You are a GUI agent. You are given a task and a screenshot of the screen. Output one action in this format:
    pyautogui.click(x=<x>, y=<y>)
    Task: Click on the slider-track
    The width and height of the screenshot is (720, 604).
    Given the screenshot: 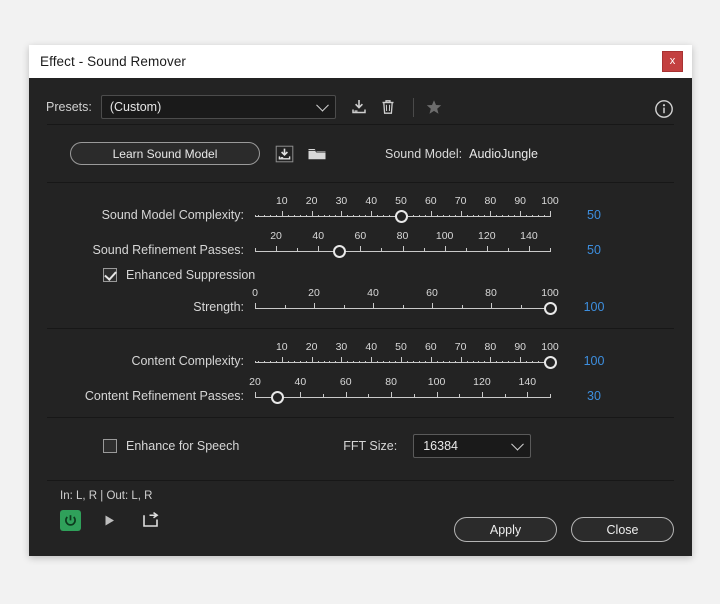 What is the action you would take?
    pyautogui.click(x=402, y=397)
    